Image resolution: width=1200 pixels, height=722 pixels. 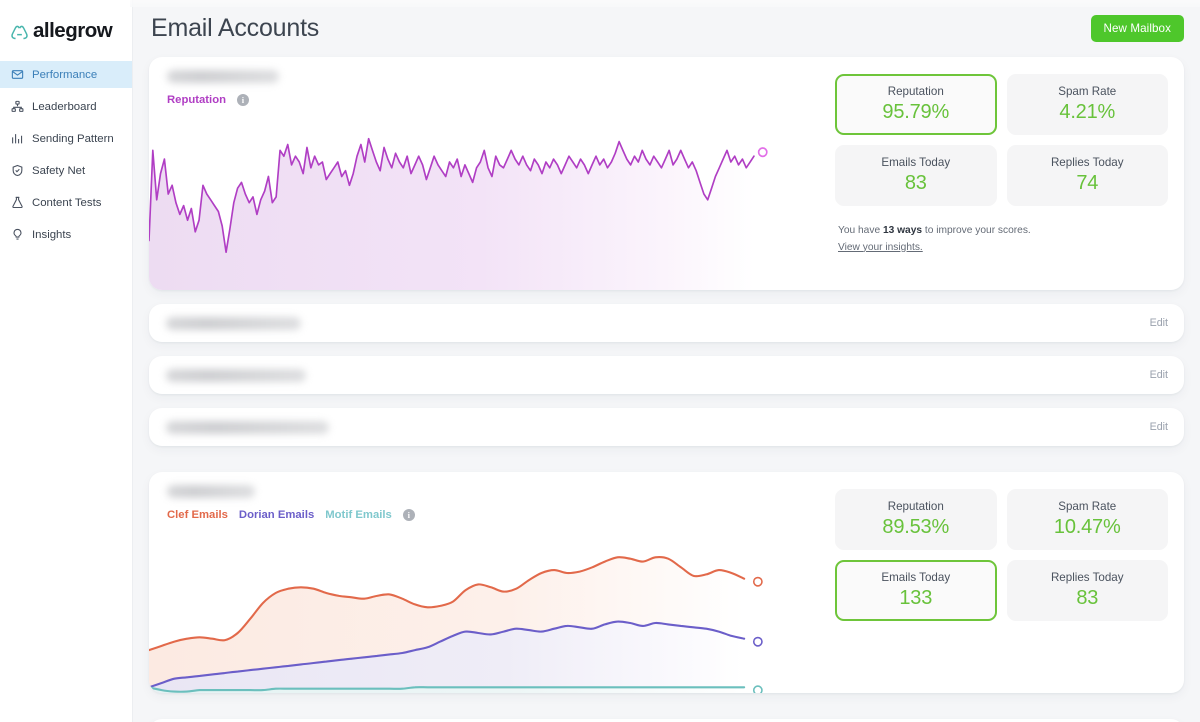 I want to click on stat-replies-today: Replies Today 74, so click(x=1087, y=175).